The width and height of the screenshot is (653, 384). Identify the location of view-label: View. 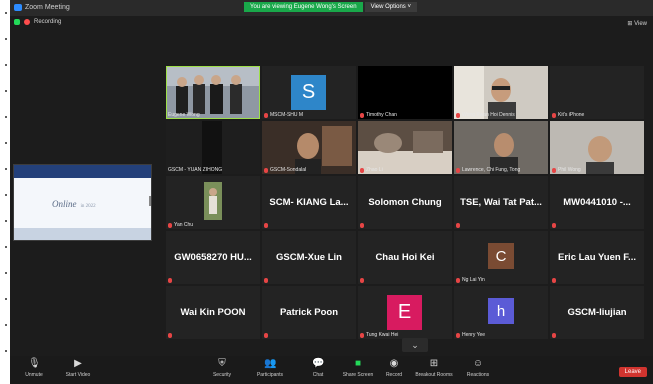
(640, 24).